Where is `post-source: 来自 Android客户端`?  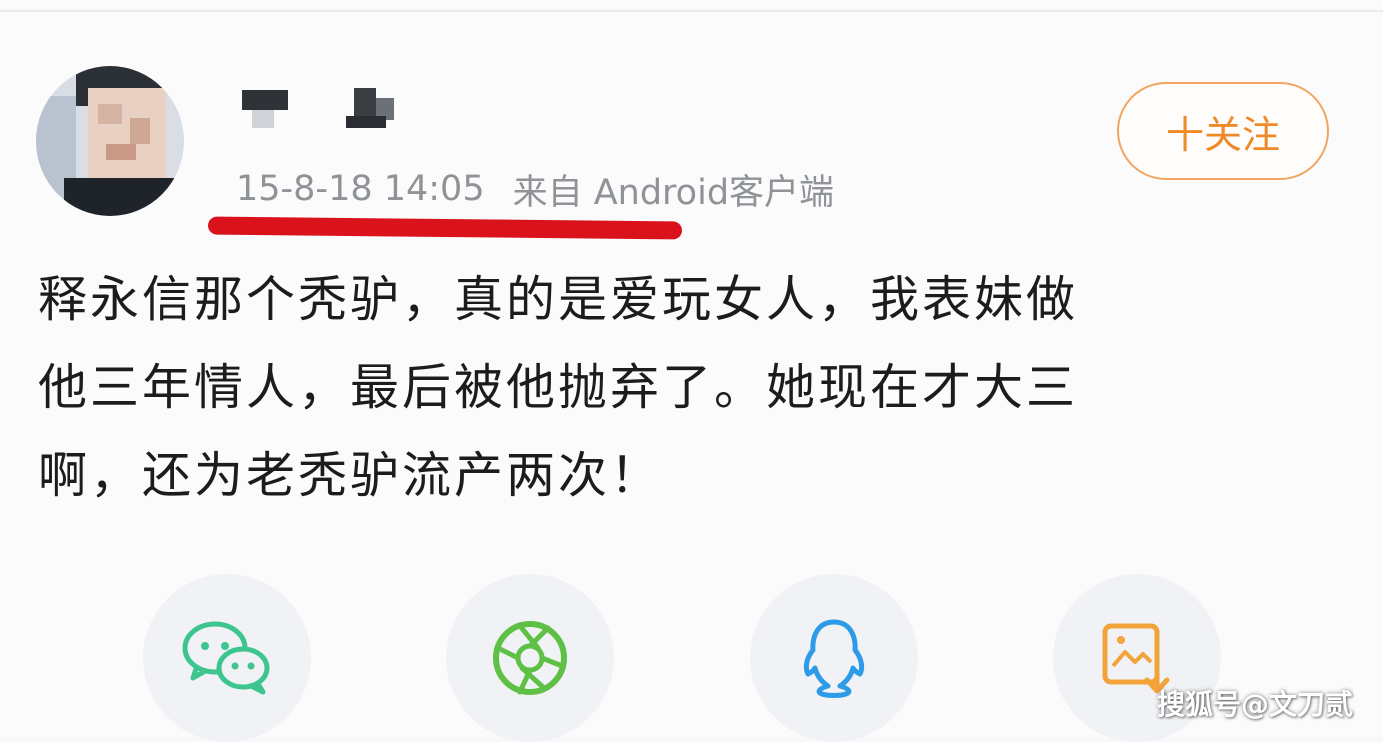 post-source: 来自 Android客户端 is located at coordinates (673, 192).